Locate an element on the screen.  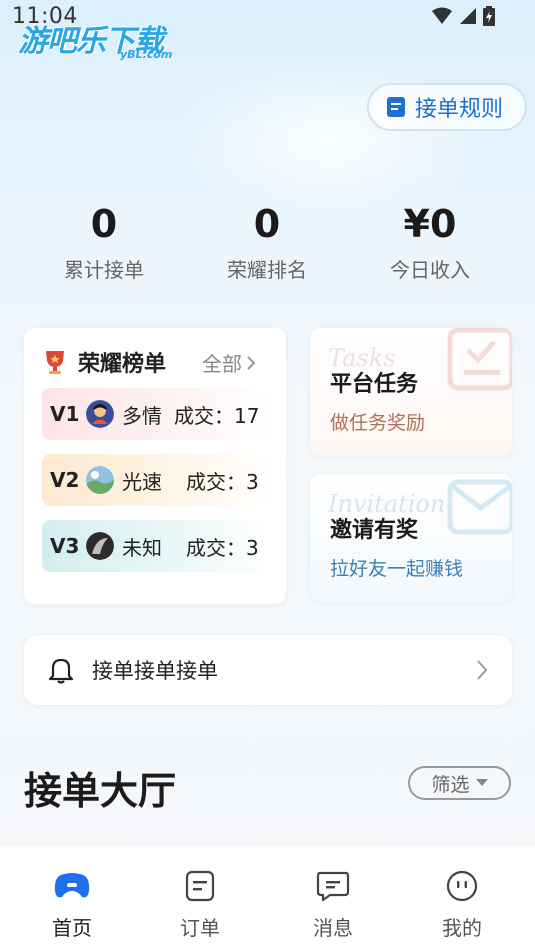
stat-honor-rank: 0 荣耀排名 is located at coordinates (267, 242).